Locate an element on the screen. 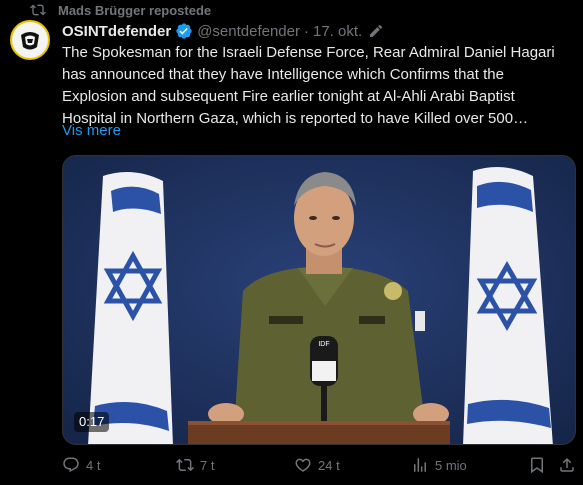 This screenshot has width=583, height=485. share-icon is located at coordinates (567, 464).